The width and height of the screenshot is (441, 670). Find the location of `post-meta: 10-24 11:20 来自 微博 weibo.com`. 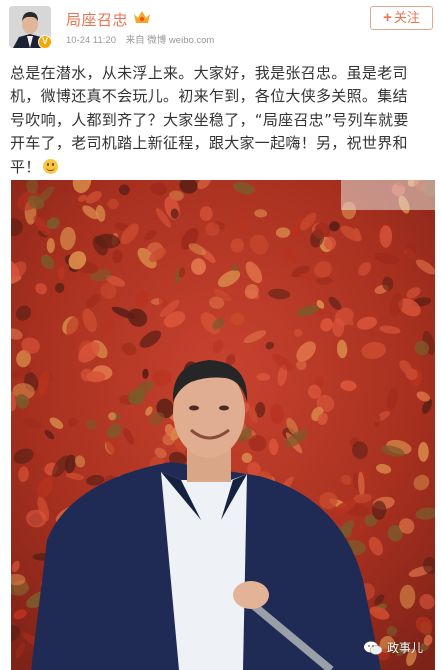

post-meta: 10-24 11:20 来自 微博 weibo.com is located at coordinates (143, 39).